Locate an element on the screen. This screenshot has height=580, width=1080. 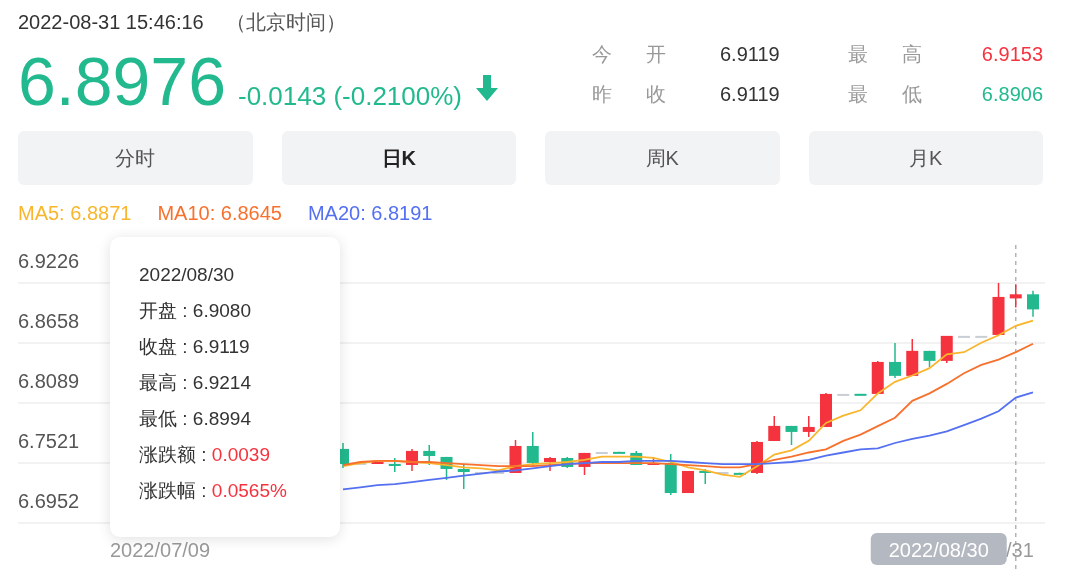
arrow-down-icon is located at coordinates (487, 88).